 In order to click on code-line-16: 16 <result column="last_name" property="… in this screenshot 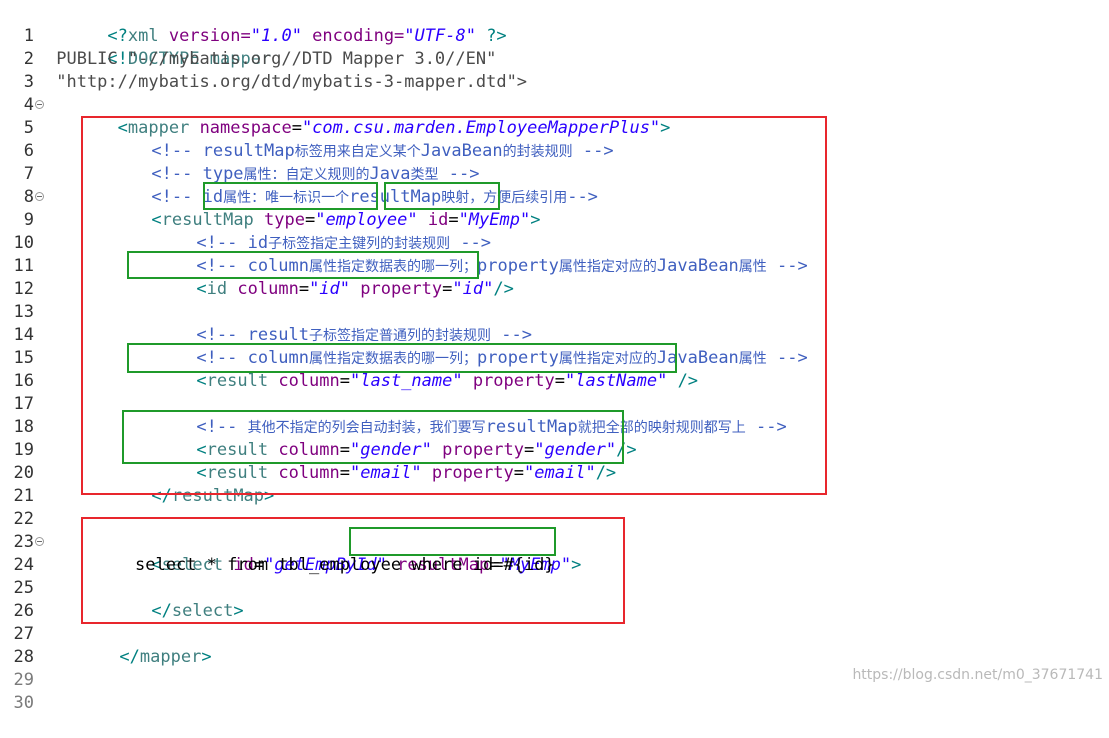, I will do `click(554, 369)`.